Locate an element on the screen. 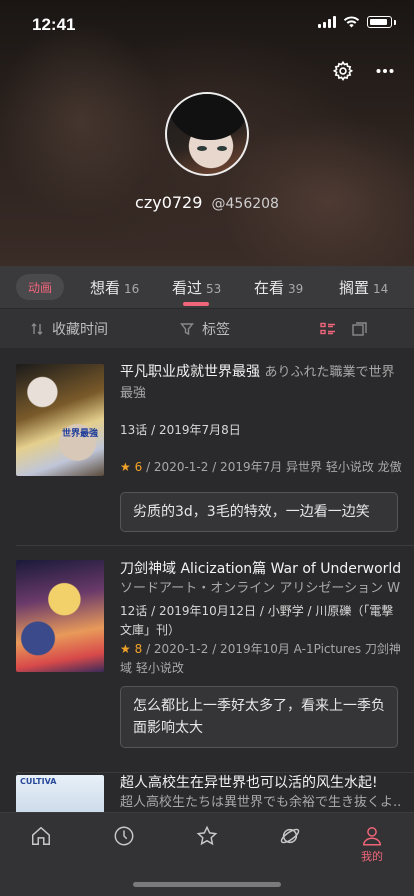  item-score: 8 is located at coordinates (138, 649).